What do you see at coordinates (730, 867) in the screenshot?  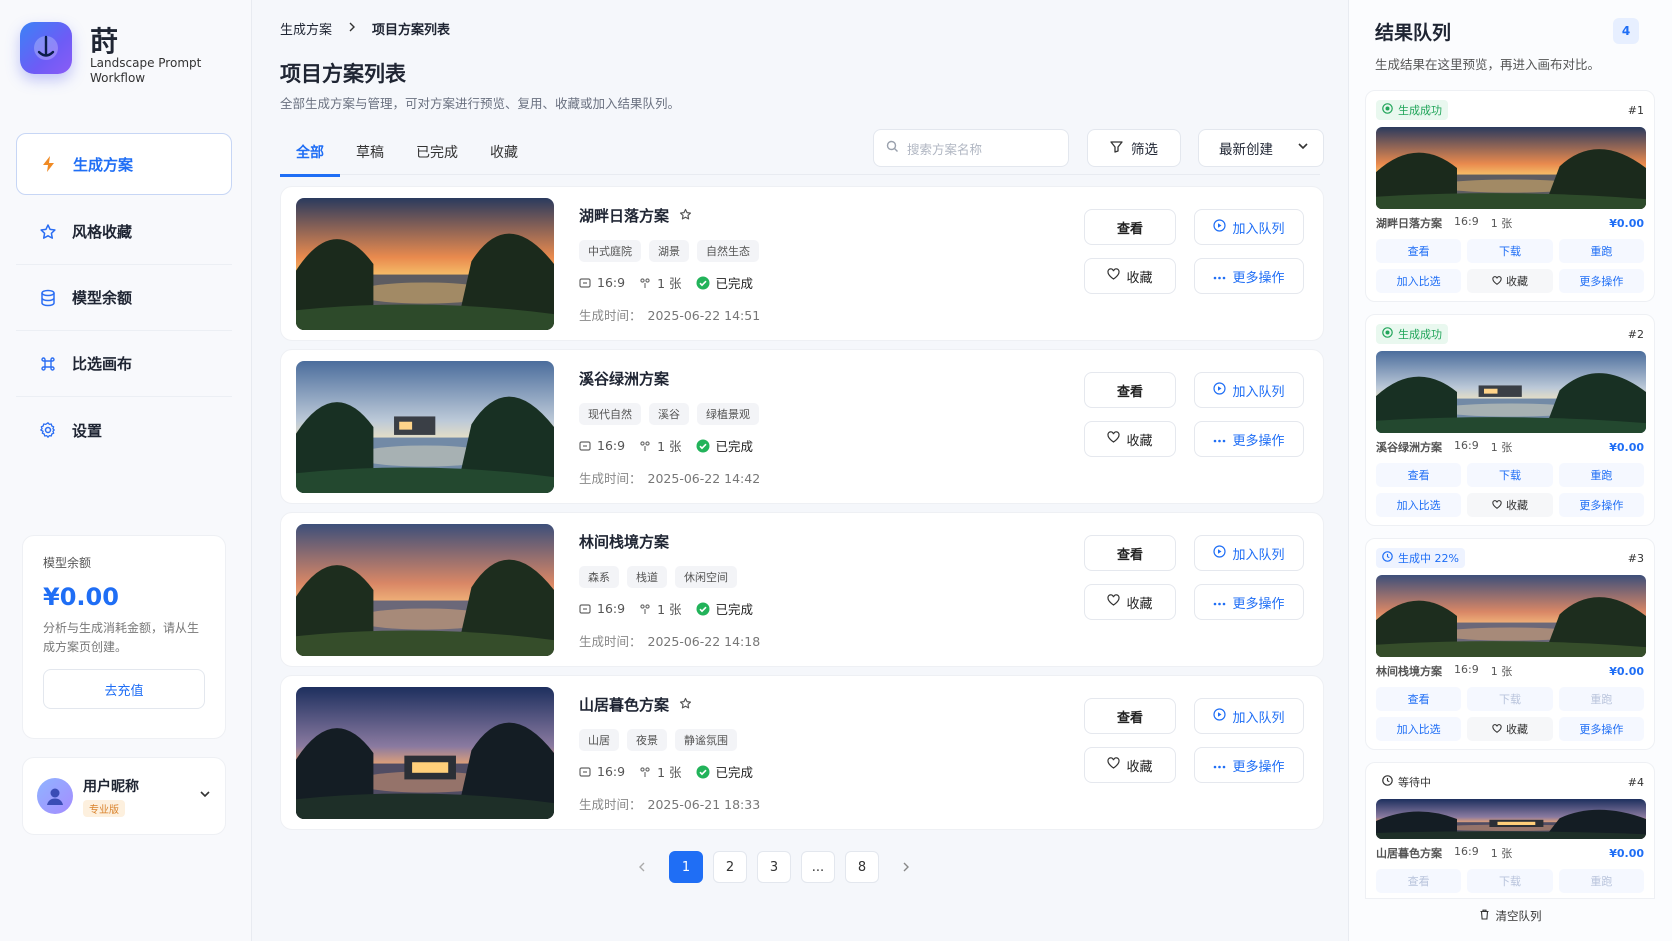 I see `page-button: 2` at bounding box center [730, 867].